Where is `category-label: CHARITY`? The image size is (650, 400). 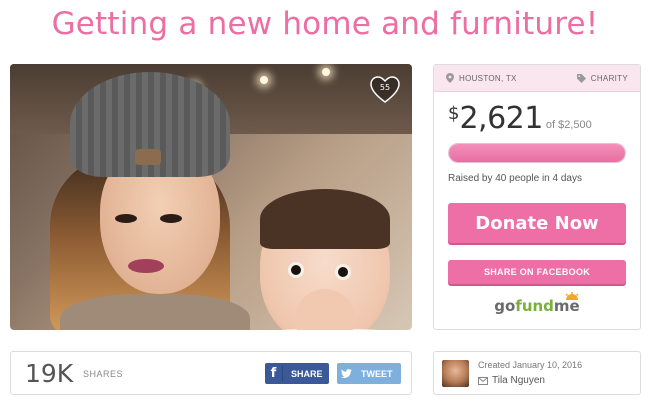
category-label: CHARITY is located at coordinates (609, 78).